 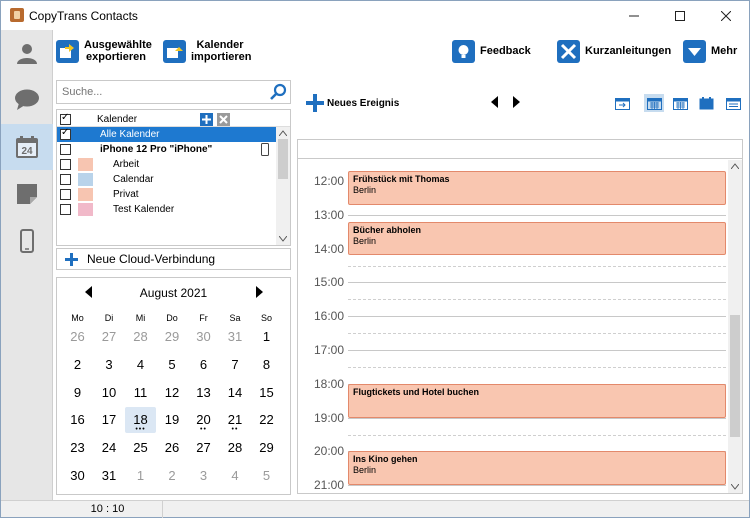 I want to click on calendar-day: 8, so click(x=266, y=365).